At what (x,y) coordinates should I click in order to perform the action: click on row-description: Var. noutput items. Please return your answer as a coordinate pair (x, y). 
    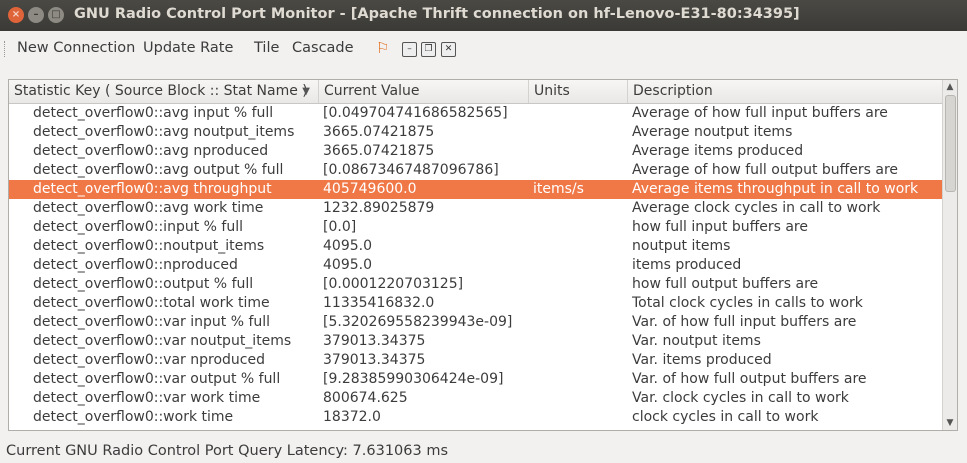
    Looking at the image, I should click on (696, 341).